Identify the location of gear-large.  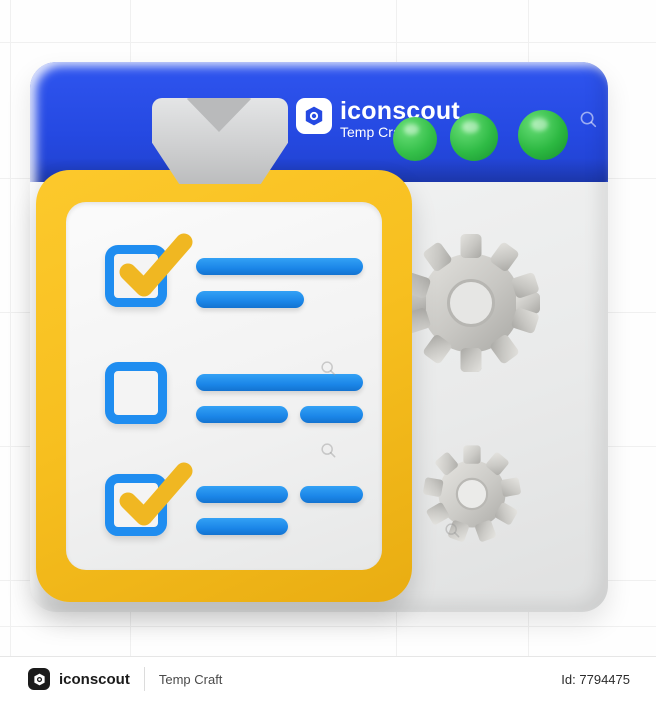
(471, 305).